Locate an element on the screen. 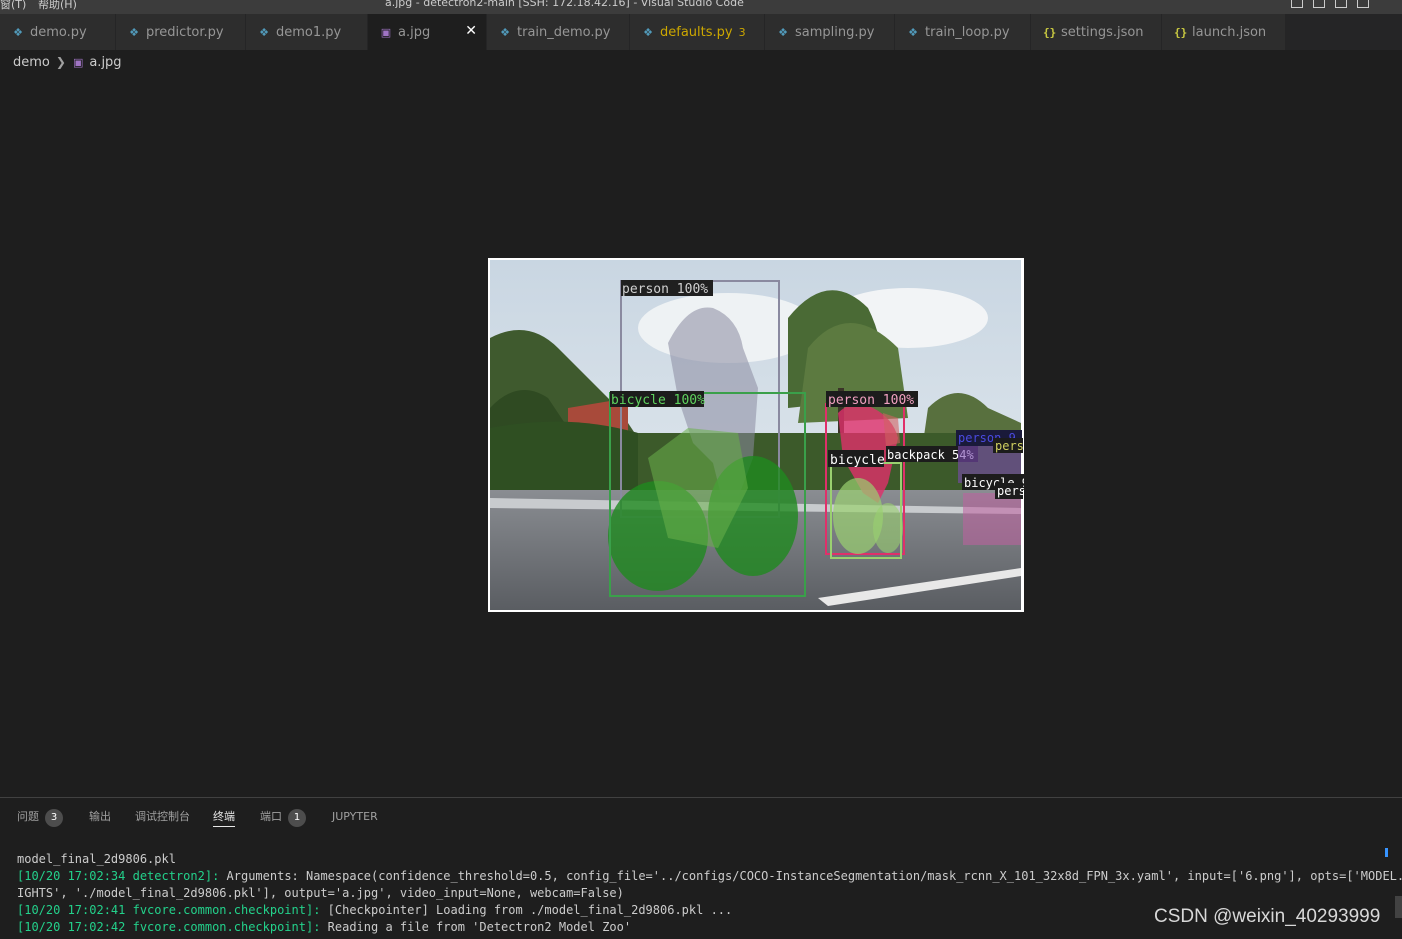 This screenshot has width=1402, height=939. toggle-panel-icon is located at coordinates (1319, 4).